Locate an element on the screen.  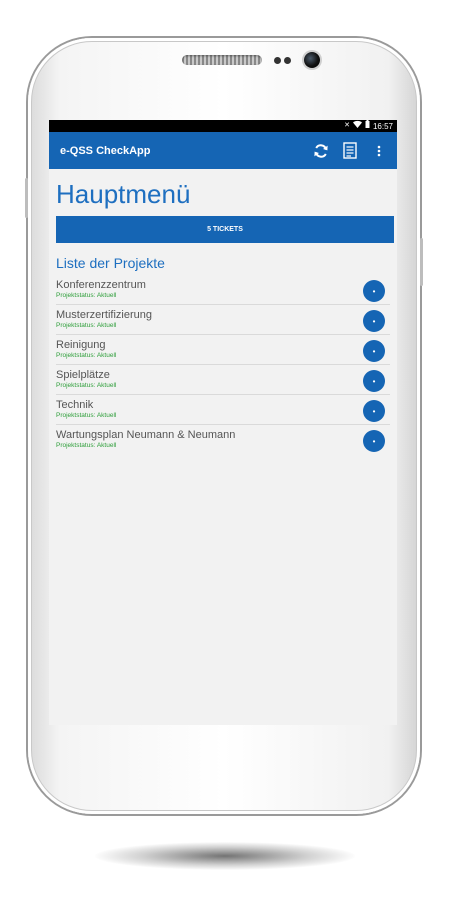
tickets-button: 5 TICKETS is located at coordinates (225, 229).